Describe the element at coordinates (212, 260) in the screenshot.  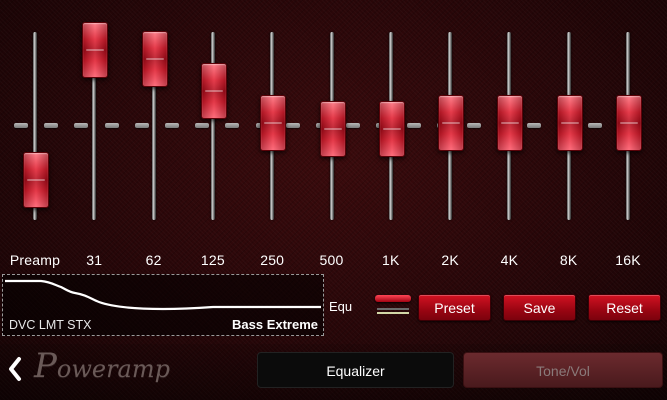
I see `band-label: 125` at that location.